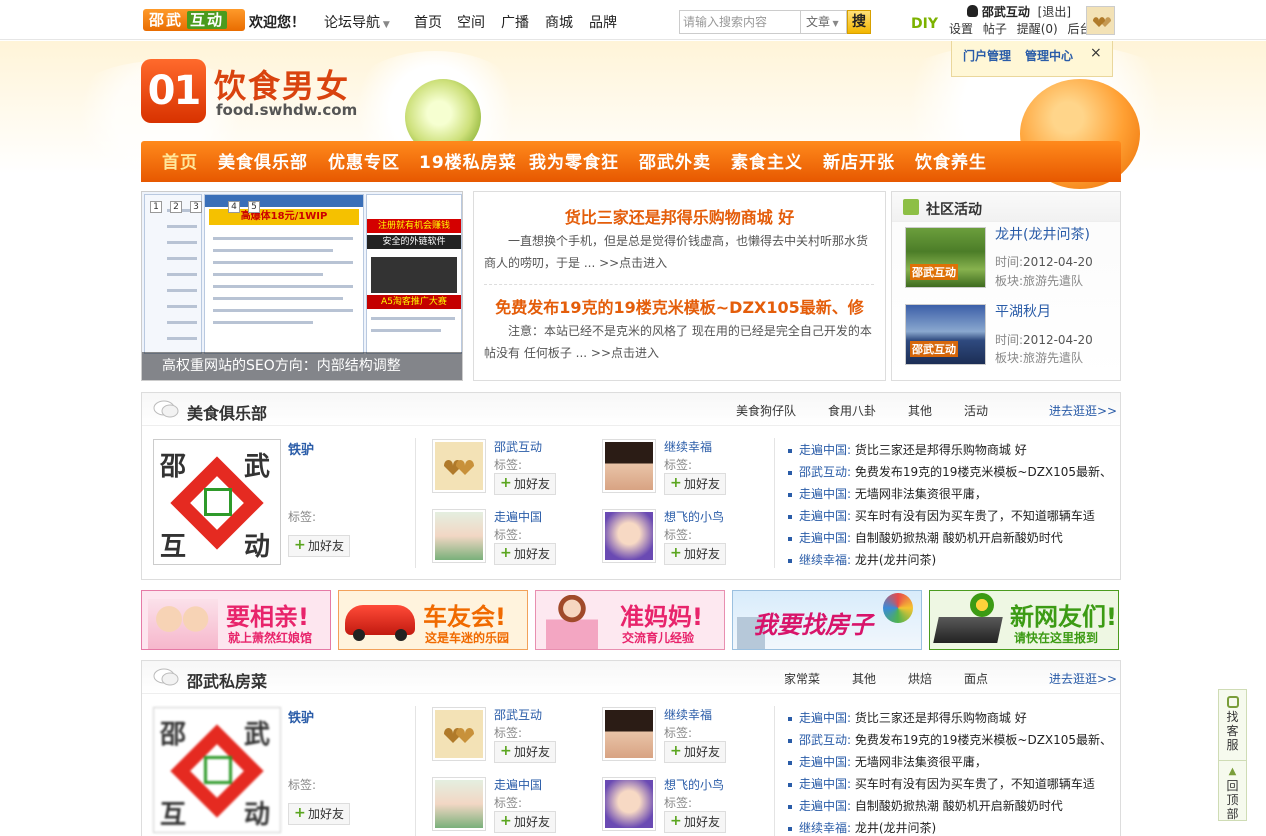 This screenshot has height=836, width=1266. What do you see at coordinates (364, 160) in the screenshot?
I see `mainnav-item-discount: 优惠专区` at bounding box center [364, 160].